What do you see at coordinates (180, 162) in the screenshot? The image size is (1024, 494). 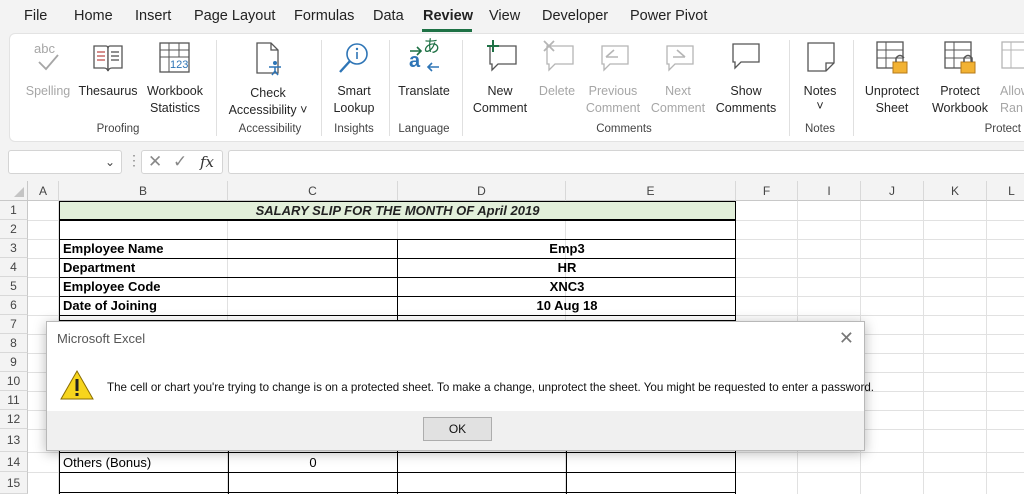 I see `enter-check-icon: ✓` at bounding box center [180, 162].